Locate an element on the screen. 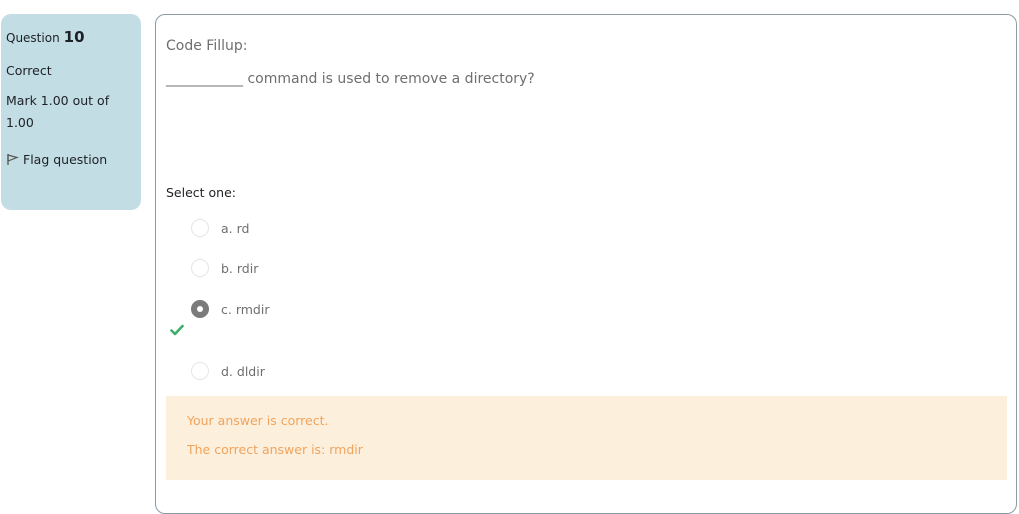 This screenshot has width=1019, height=514. correct-answer-text: The correct answer is: rmdir is located at coordinates (275, 449).